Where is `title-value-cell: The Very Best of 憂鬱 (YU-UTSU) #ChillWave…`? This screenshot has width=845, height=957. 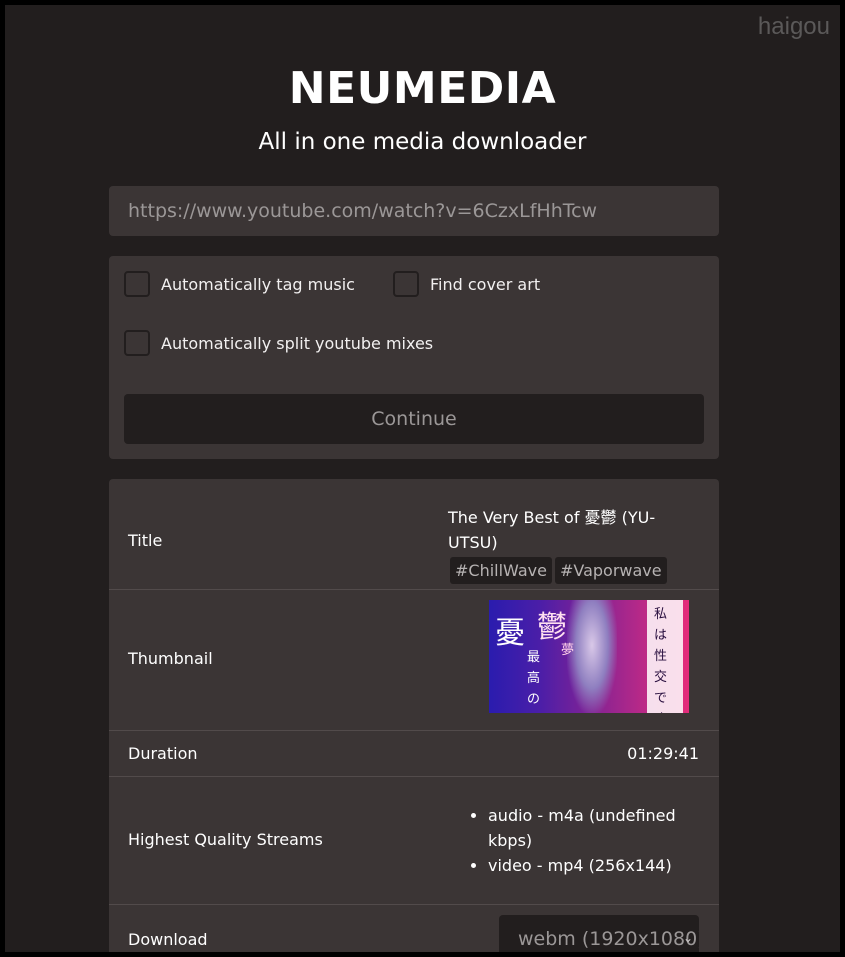 title-value-cell: The Very Best of 憂鬱 (YU-UTSU) #ChillWave… is located at coordinates (568, 544).